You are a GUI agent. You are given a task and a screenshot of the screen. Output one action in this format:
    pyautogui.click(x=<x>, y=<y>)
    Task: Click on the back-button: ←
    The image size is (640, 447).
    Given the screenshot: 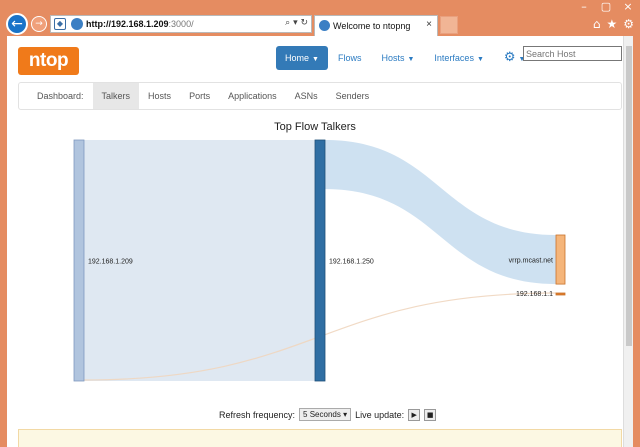 What is the action you would take?
    pyautogui.click(x=17, y=24)
    